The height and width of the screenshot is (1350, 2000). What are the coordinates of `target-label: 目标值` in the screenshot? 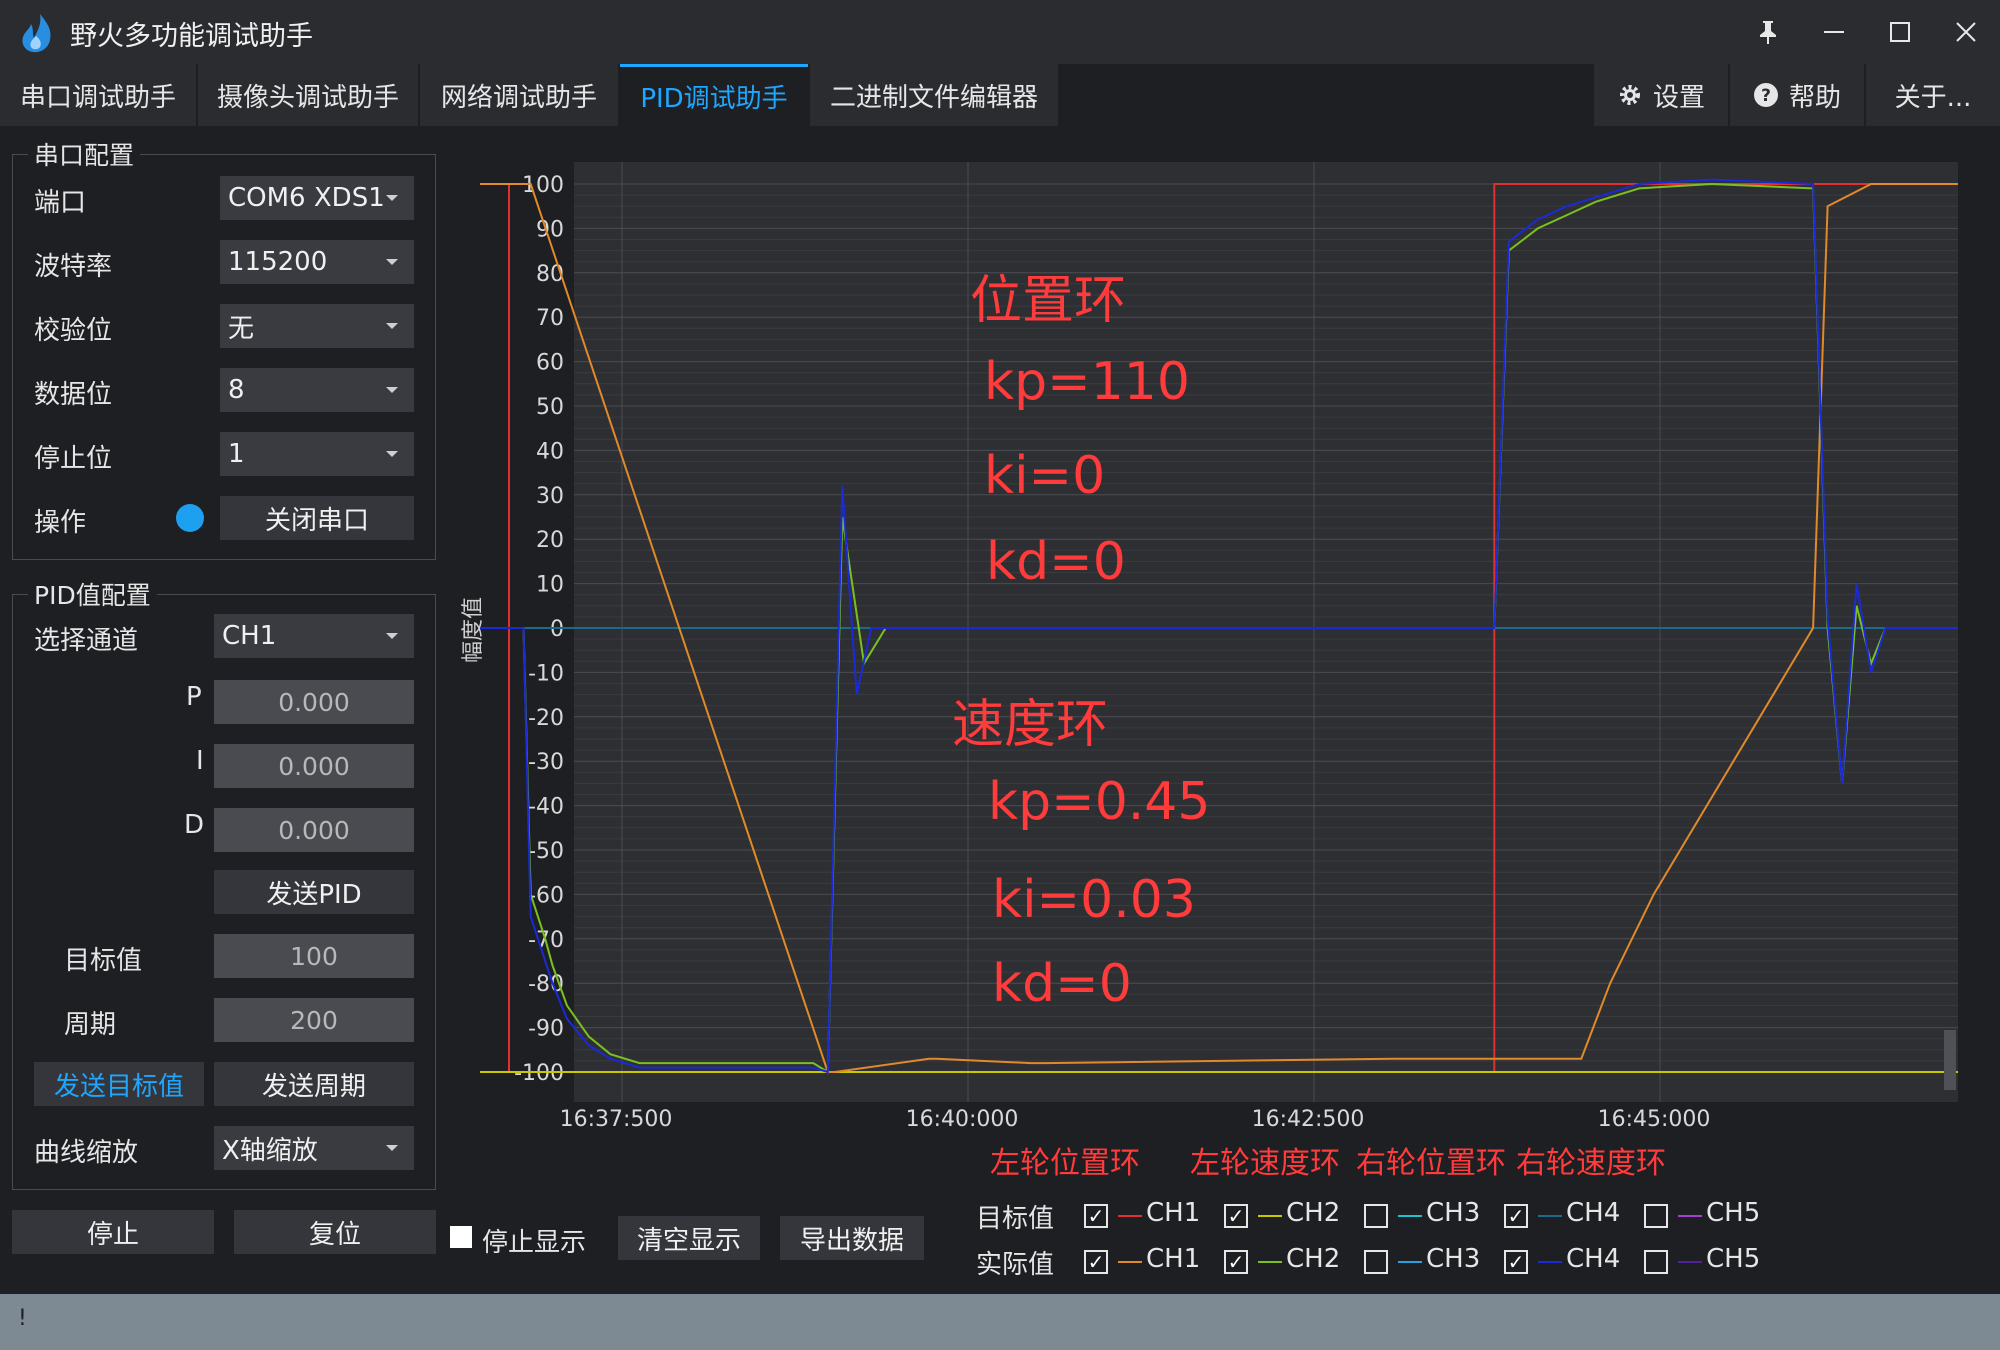 It's located at (103, 961).